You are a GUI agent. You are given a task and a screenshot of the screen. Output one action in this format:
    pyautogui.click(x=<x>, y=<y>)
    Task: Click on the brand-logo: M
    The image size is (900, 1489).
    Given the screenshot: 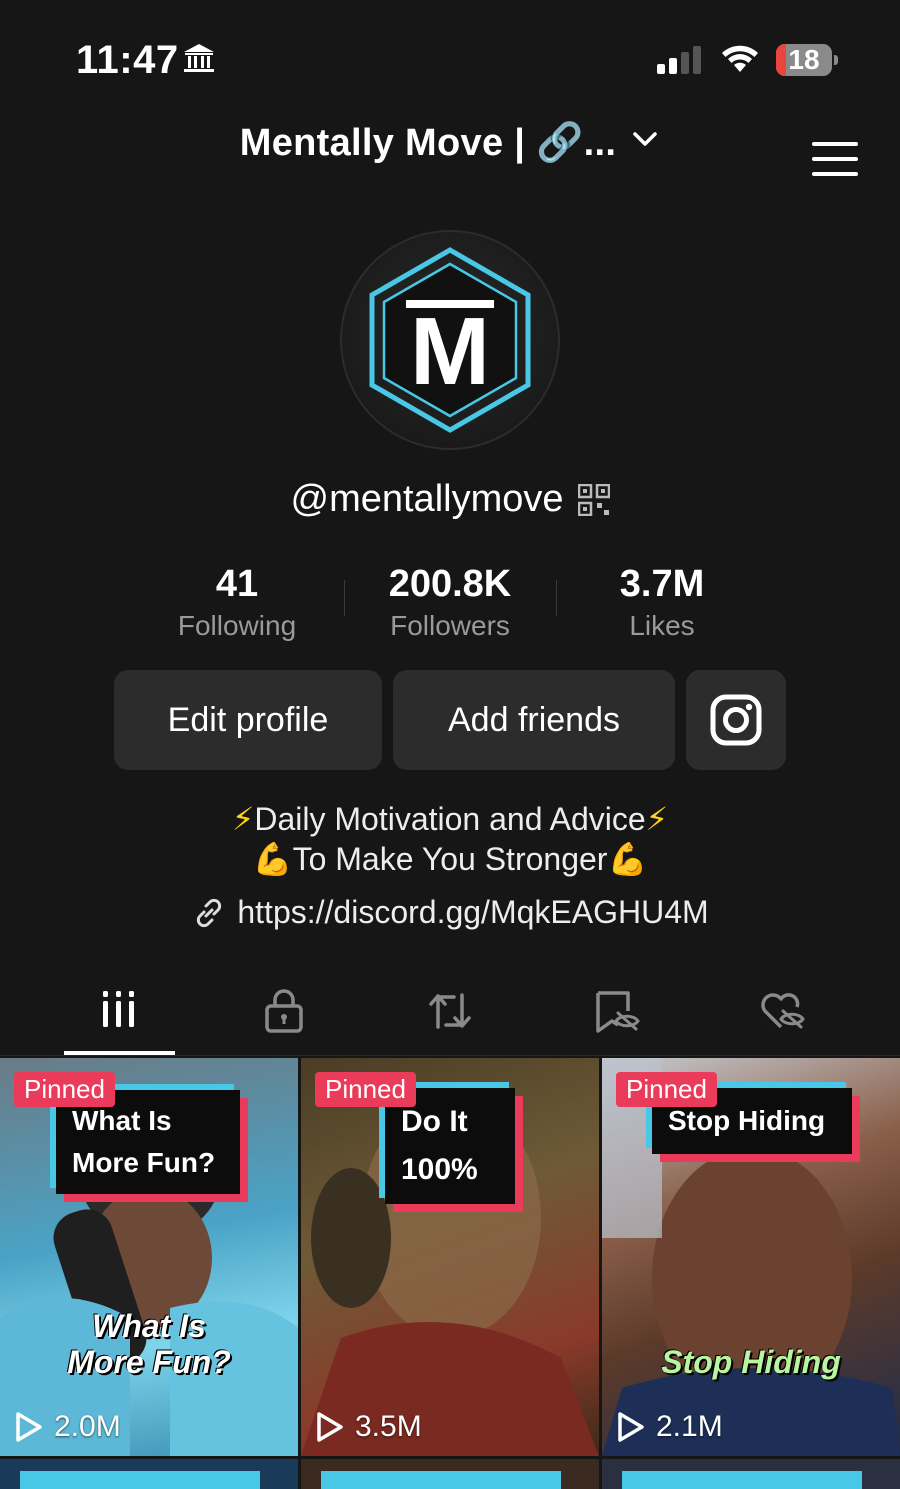 What is the action you would take?
    pyautogui.click(x=450, y=340)
    